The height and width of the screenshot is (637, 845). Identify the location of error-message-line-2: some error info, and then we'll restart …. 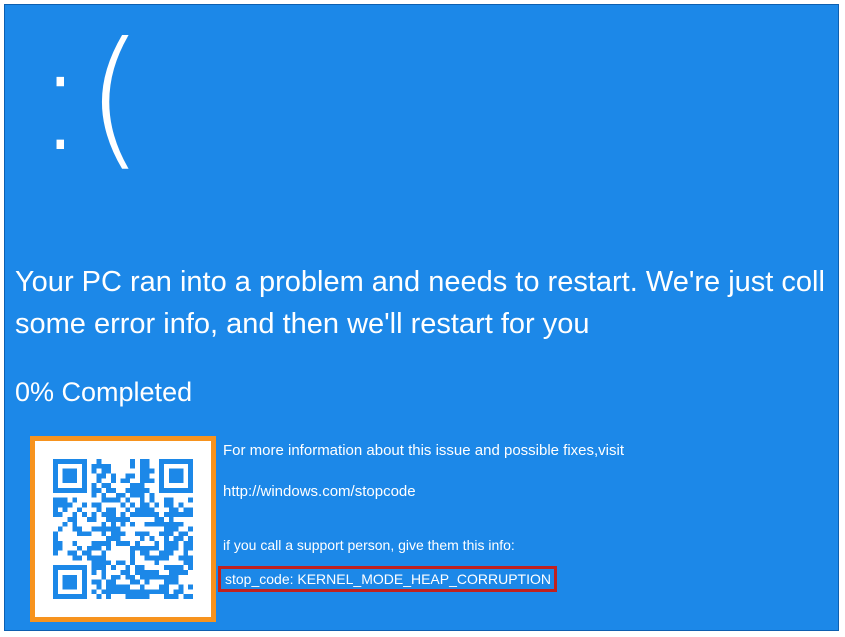
(302, 324).